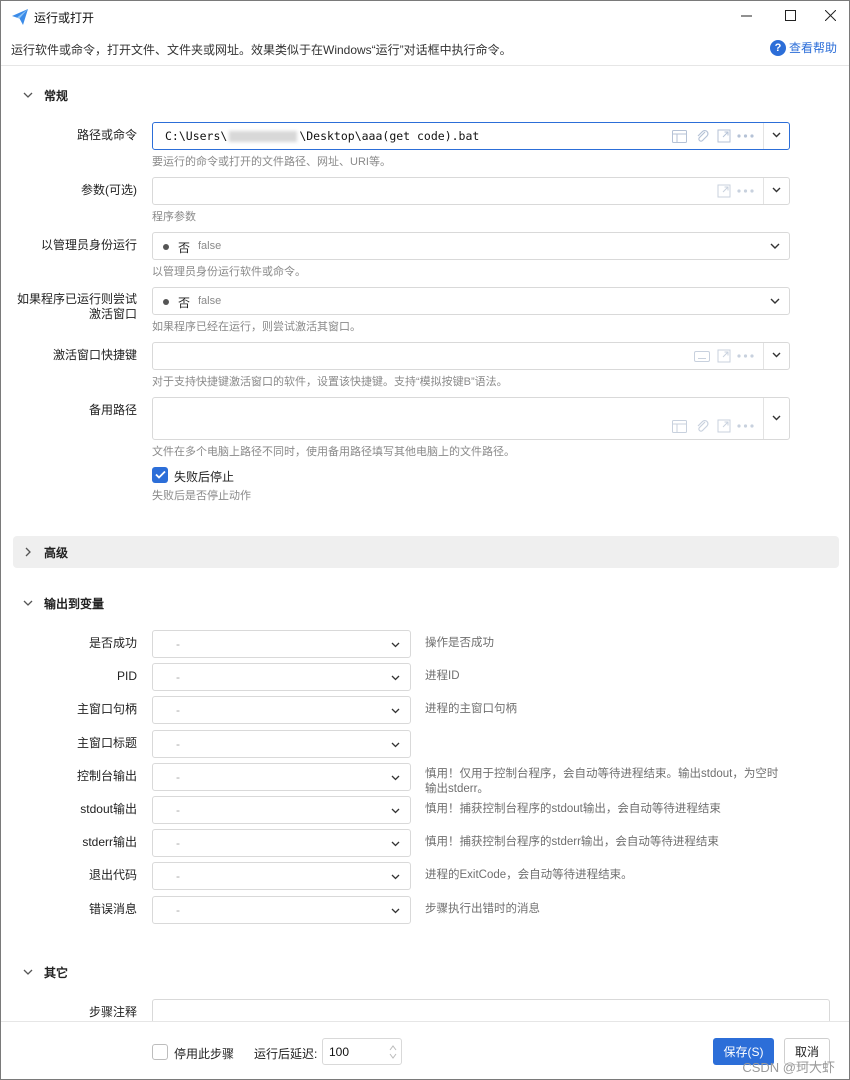 Image resolution: width=850 pixels, height=1080 pixels. Describe the element at coordinates (112, 410) in the screenshot. I see `backup-path-label: 备用路径` at that location.